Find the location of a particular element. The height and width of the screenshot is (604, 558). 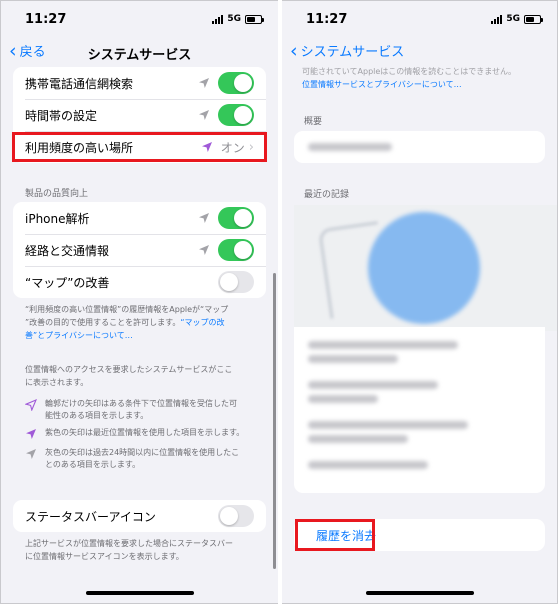

row-label: iPhone解析 is located at coordinates (57, 218).